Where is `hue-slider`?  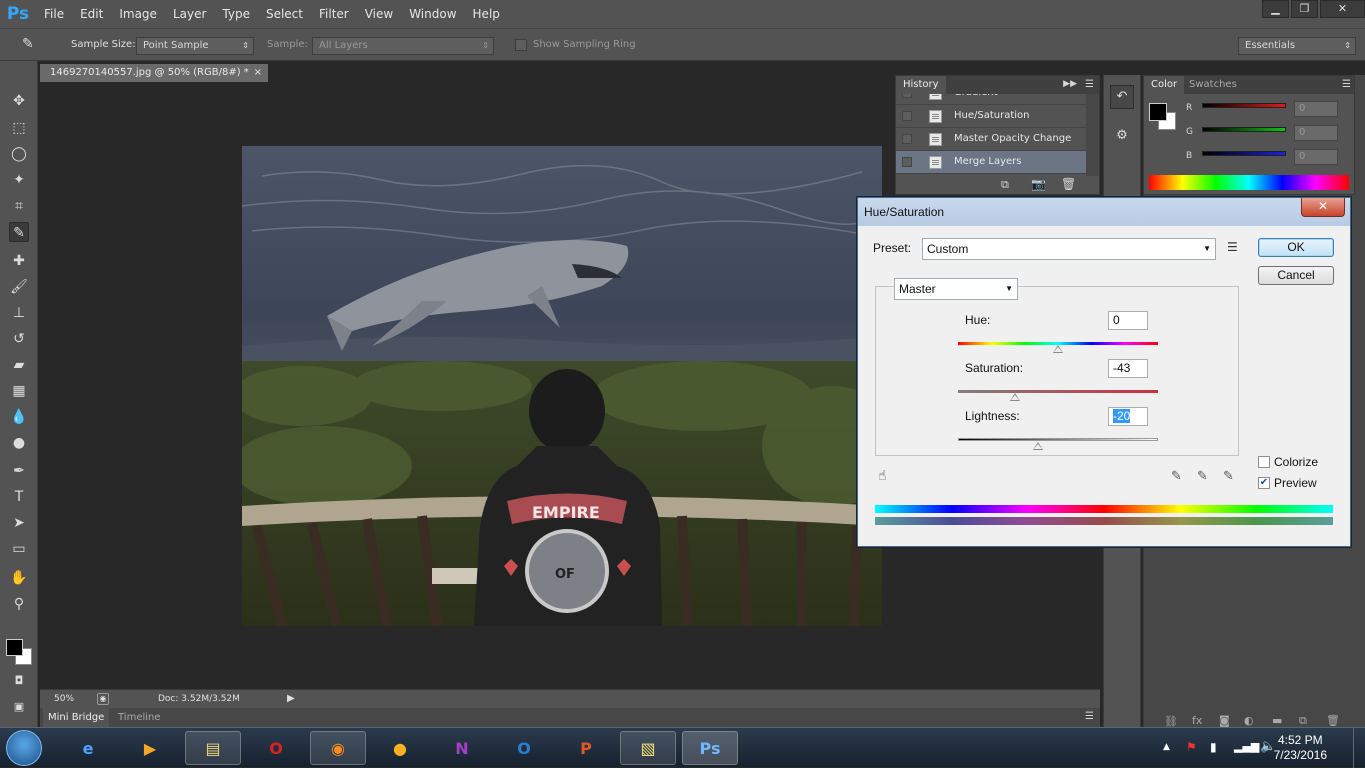 hue-slider is located at coordinates (1058, 347).